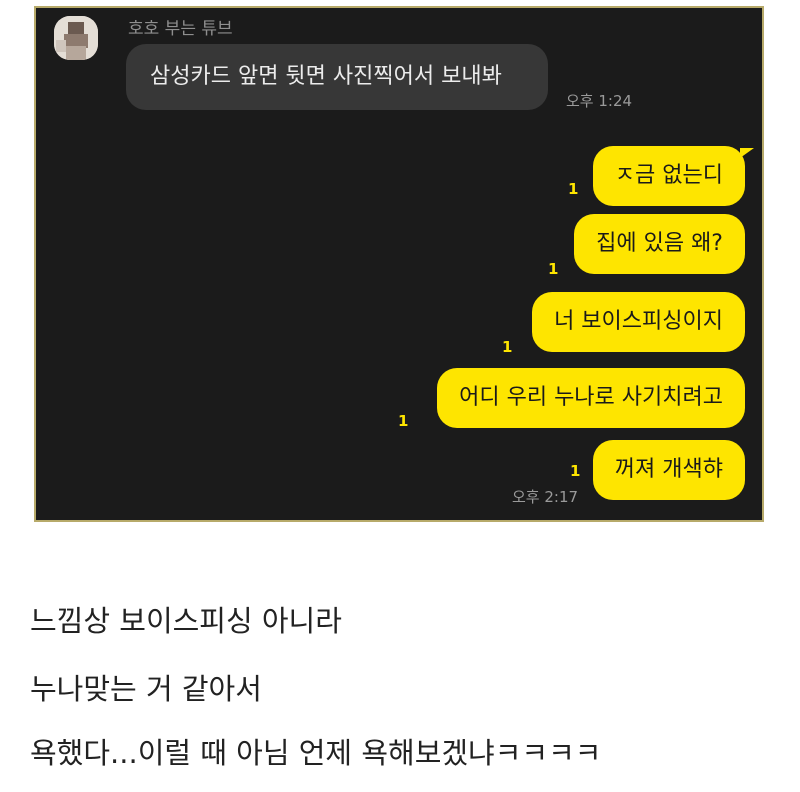 The height and width of the screenshot is (792, 800). I want to click on sent-message: 꺼져 개색햐, so click(668, 470).